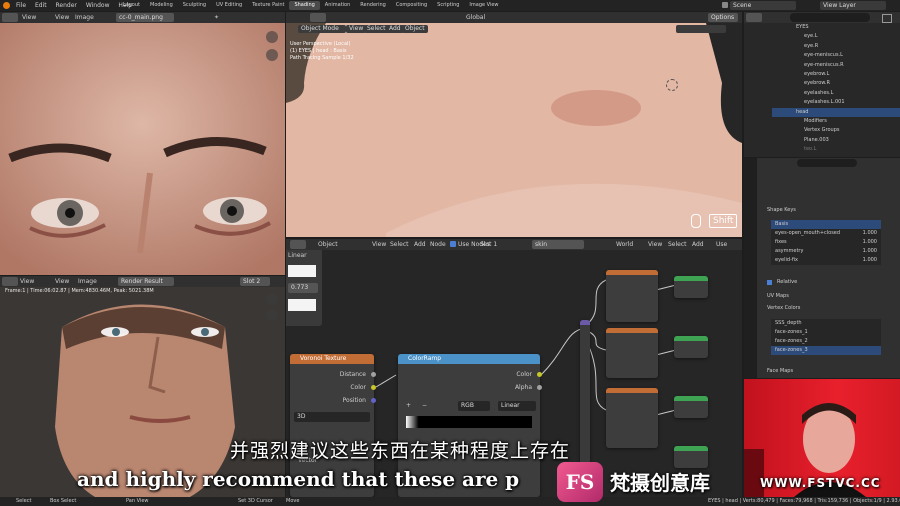 Image resolution: width=900 pixels, height=506 pixels. I want to click on tab-modeling: Modeling, so click(161, 5).